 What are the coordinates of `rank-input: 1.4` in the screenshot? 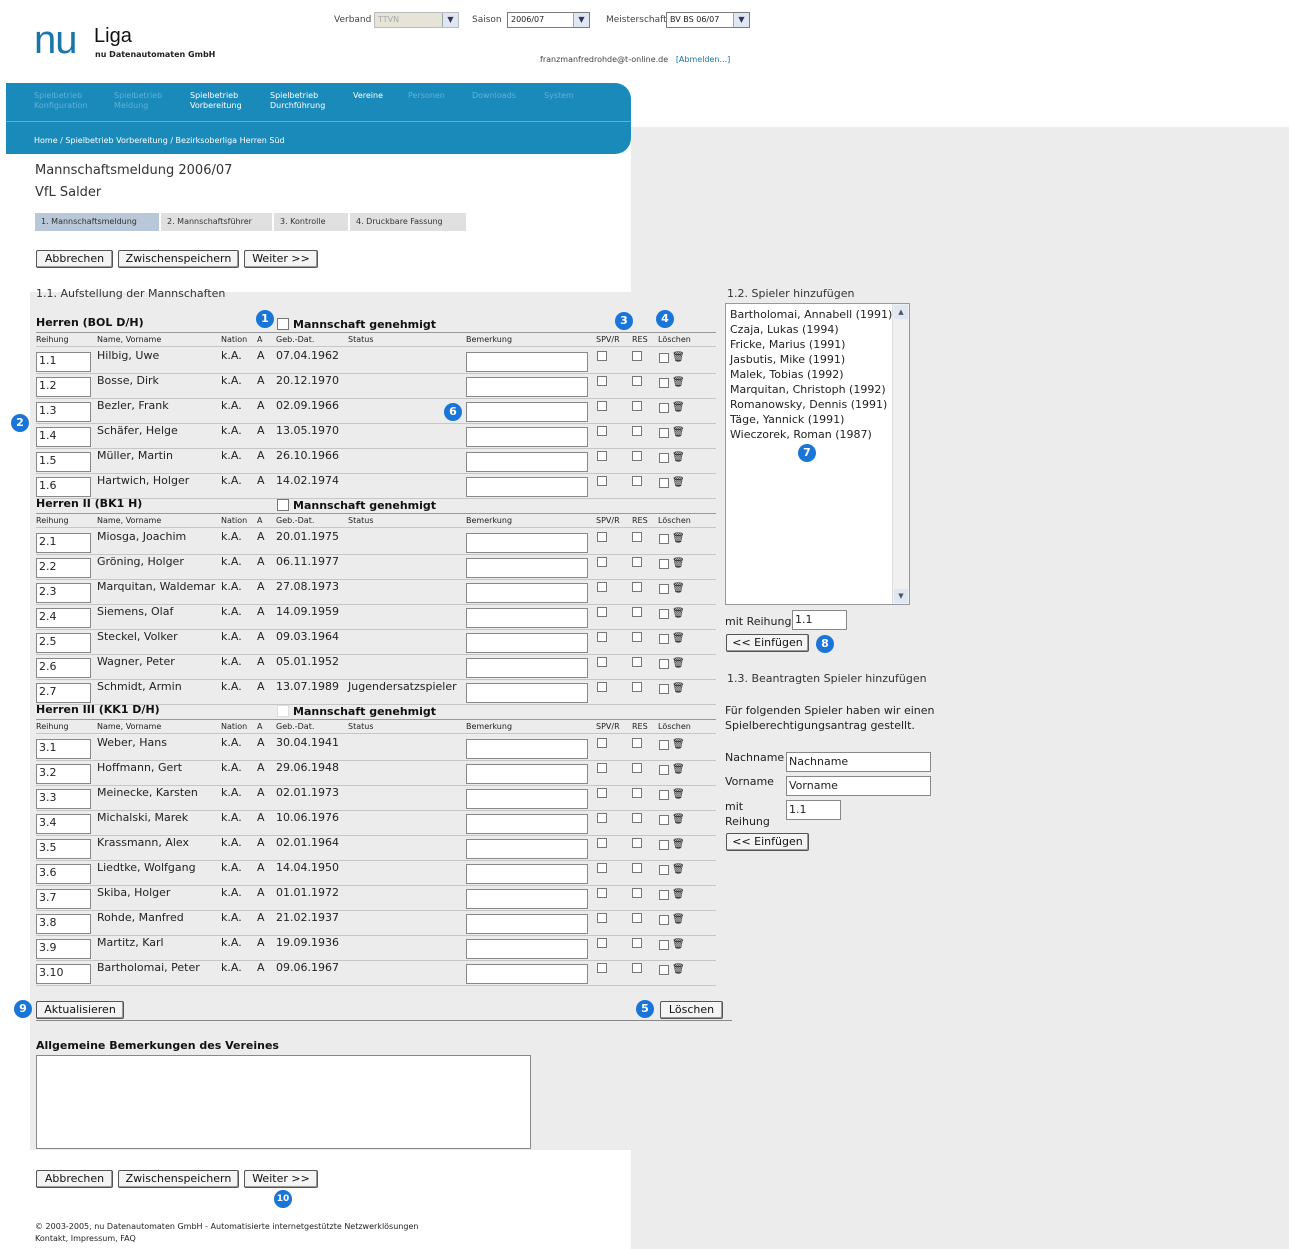 It's located at (63, 437).